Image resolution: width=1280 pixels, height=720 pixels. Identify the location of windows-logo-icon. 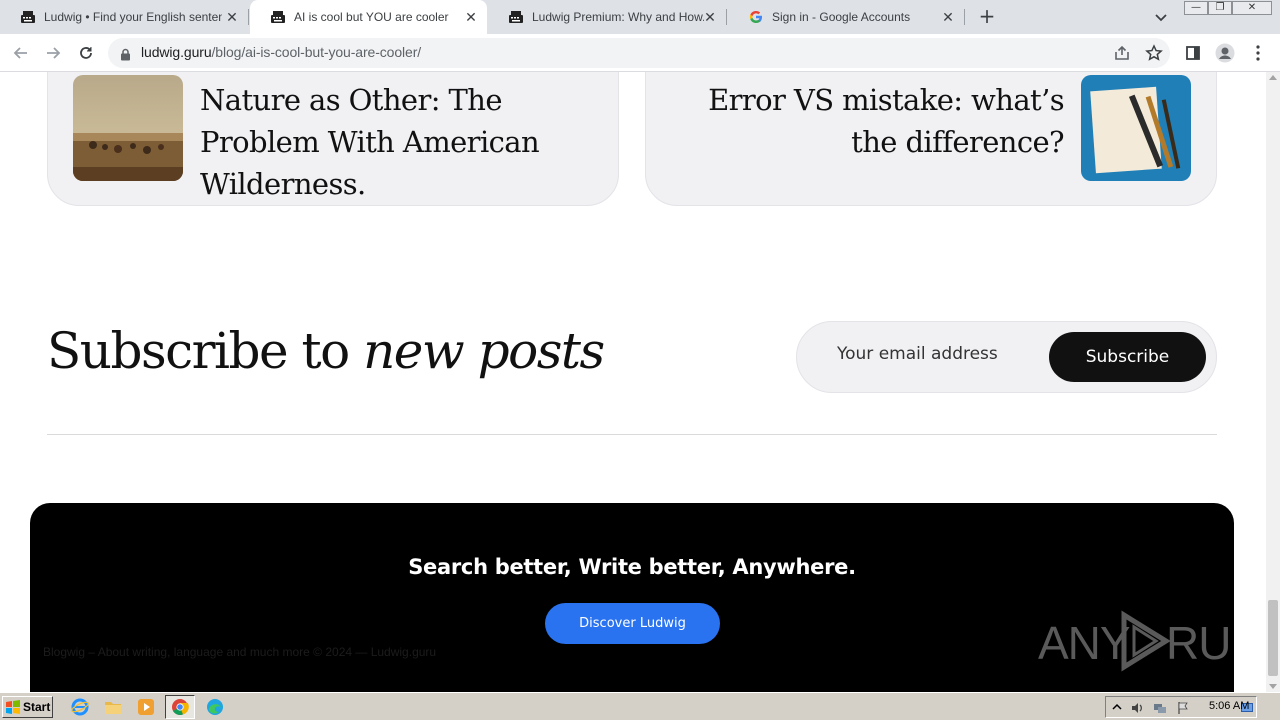
(13, 707).